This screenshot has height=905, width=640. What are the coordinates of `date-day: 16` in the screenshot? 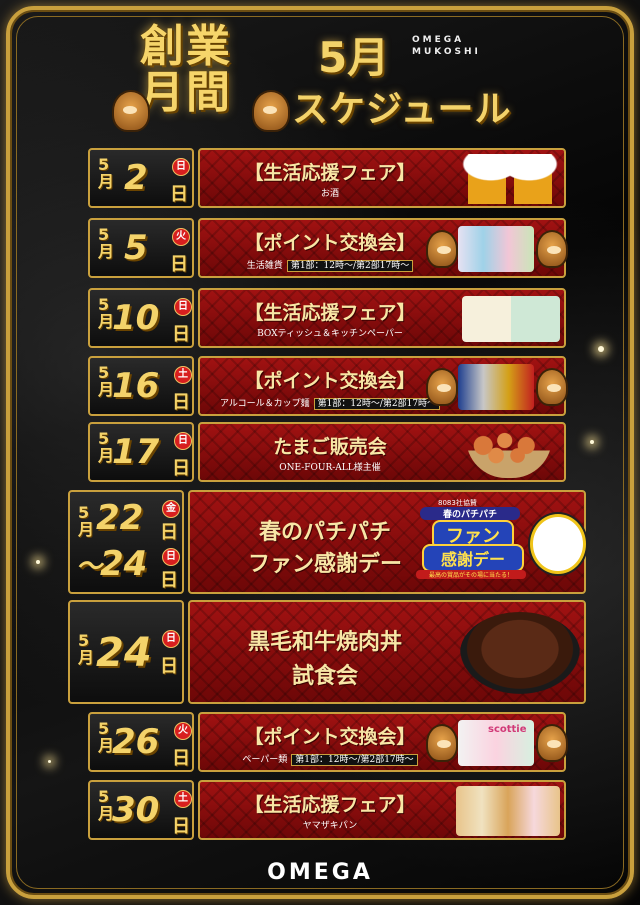 It's located at (136, 386).